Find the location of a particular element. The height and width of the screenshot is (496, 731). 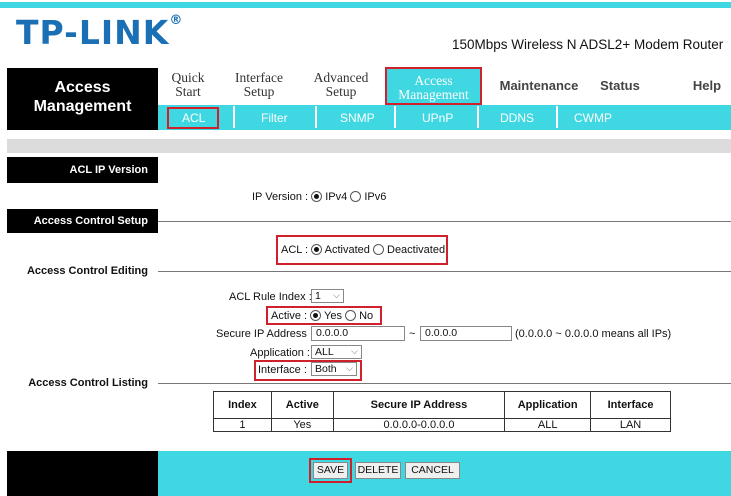

subnav-item-upnp: UPnP is located at coordinates (437, 118).